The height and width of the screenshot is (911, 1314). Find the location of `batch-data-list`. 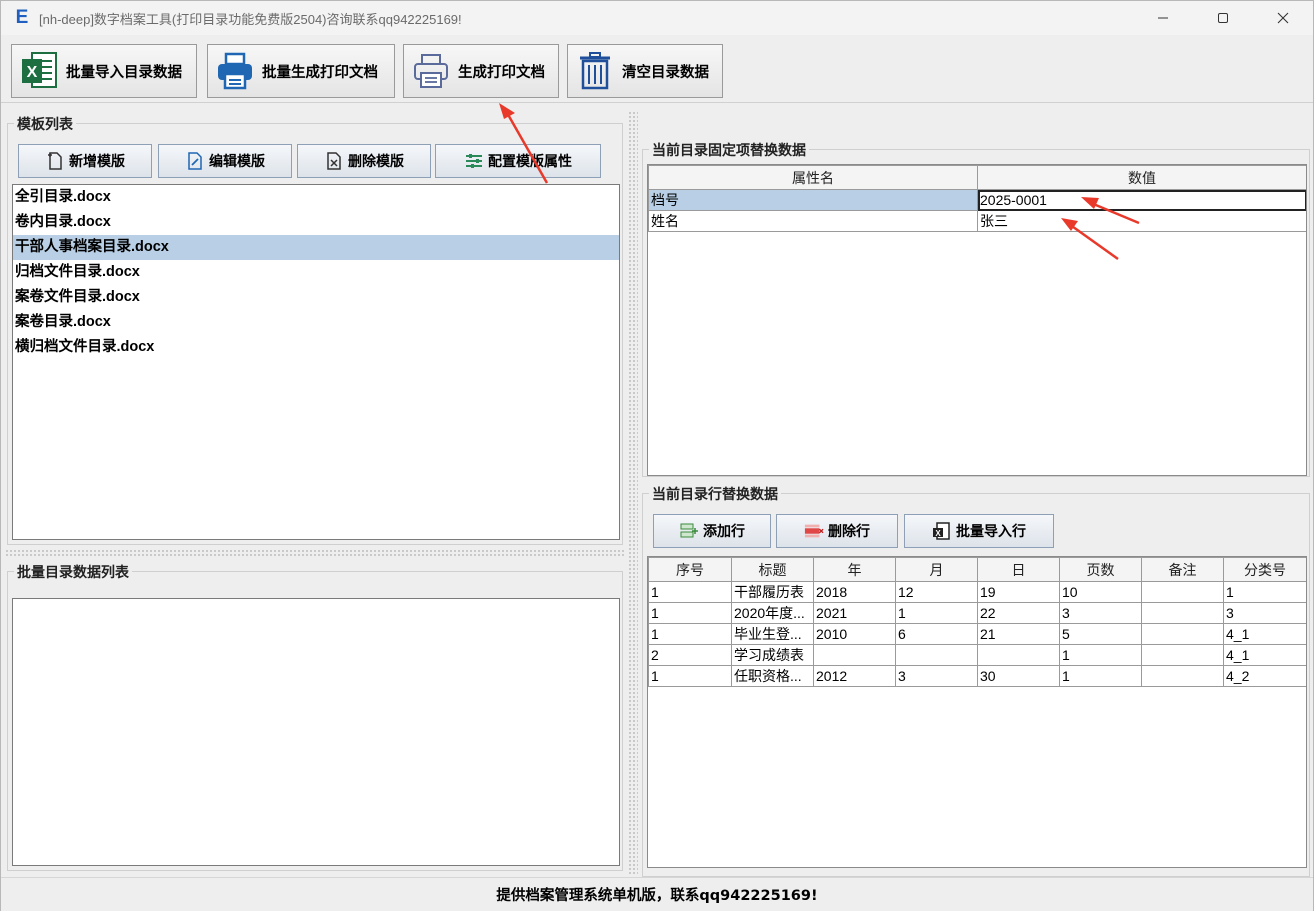

batch-data-list is located at coordinates (316, 732).